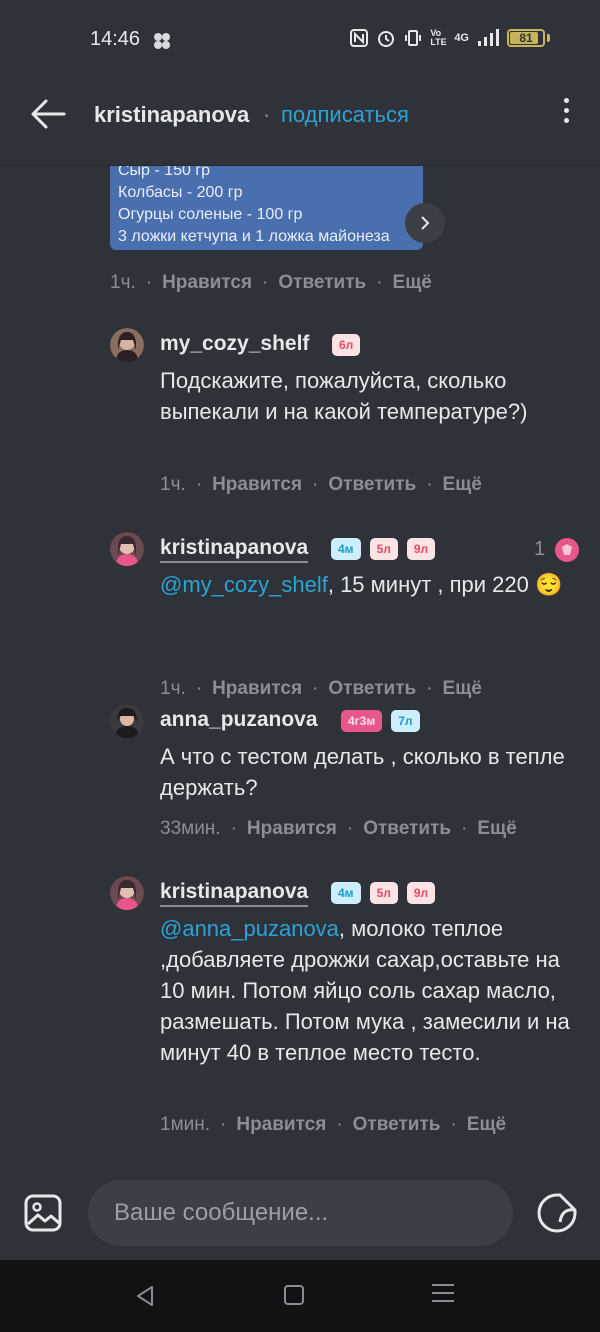 The image size is (600, 1332). I want to click on message-composer, so click(300, 1213).